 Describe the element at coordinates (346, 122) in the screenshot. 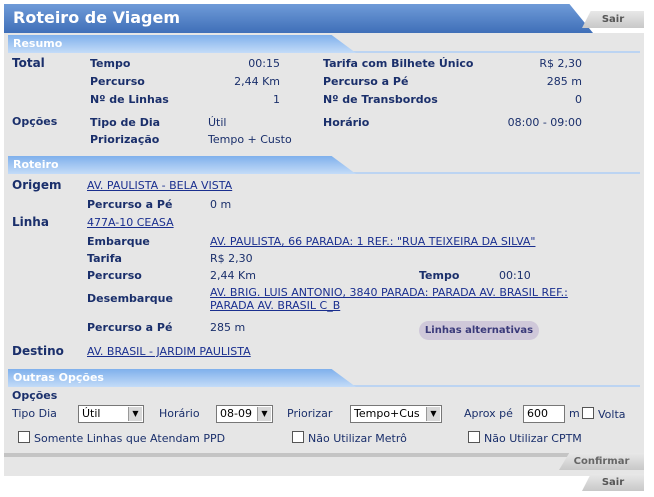

I see `horario-label: Horário` at that location.